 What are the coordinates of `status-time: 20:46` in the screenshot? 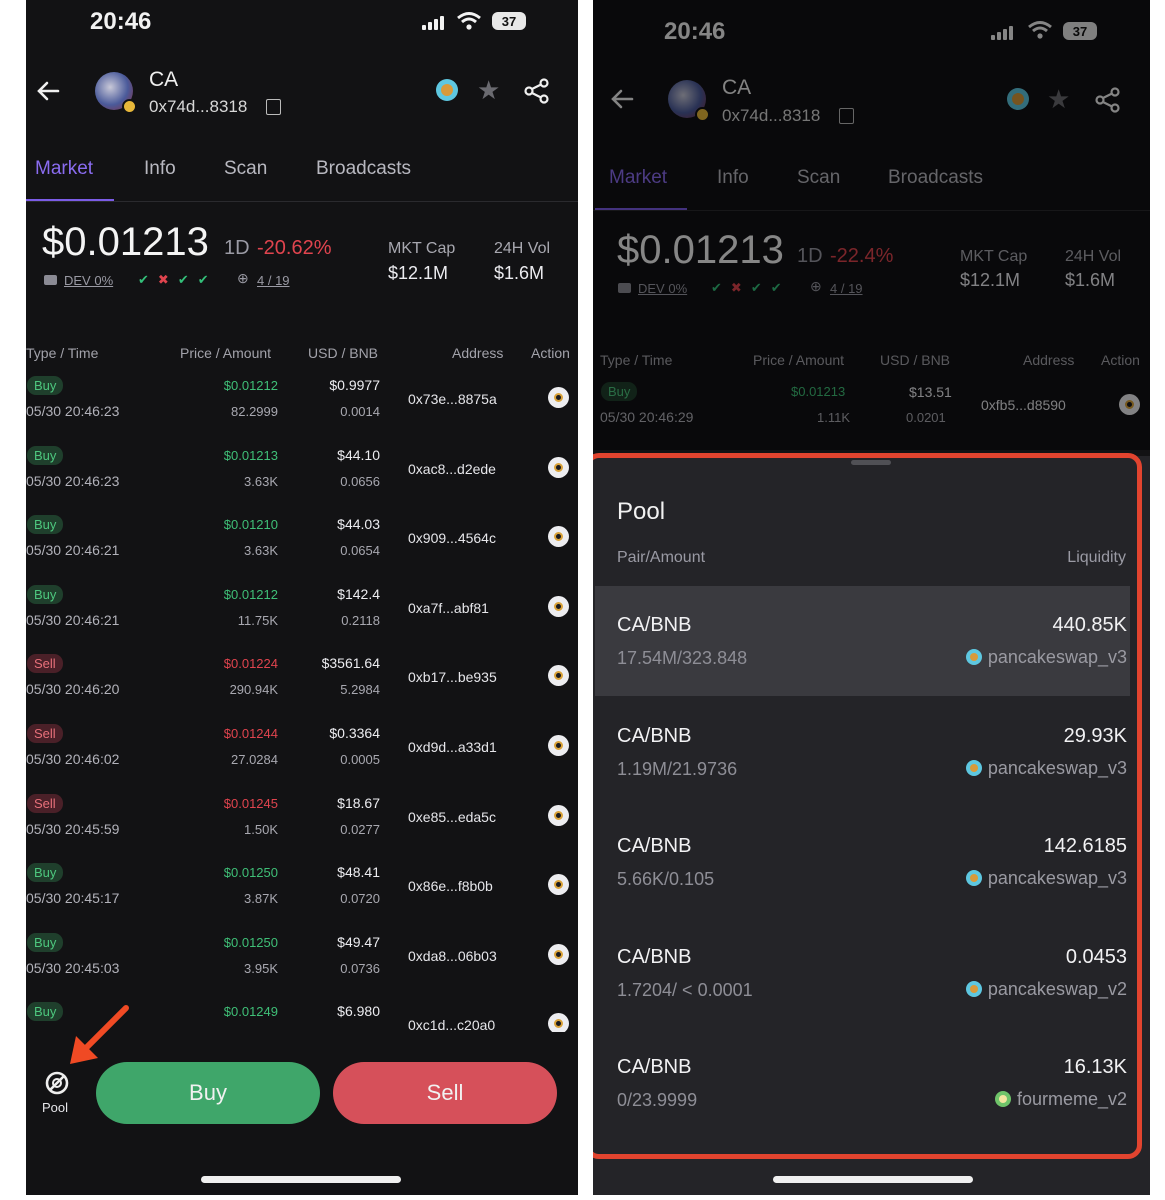 It's located at (121, 21).